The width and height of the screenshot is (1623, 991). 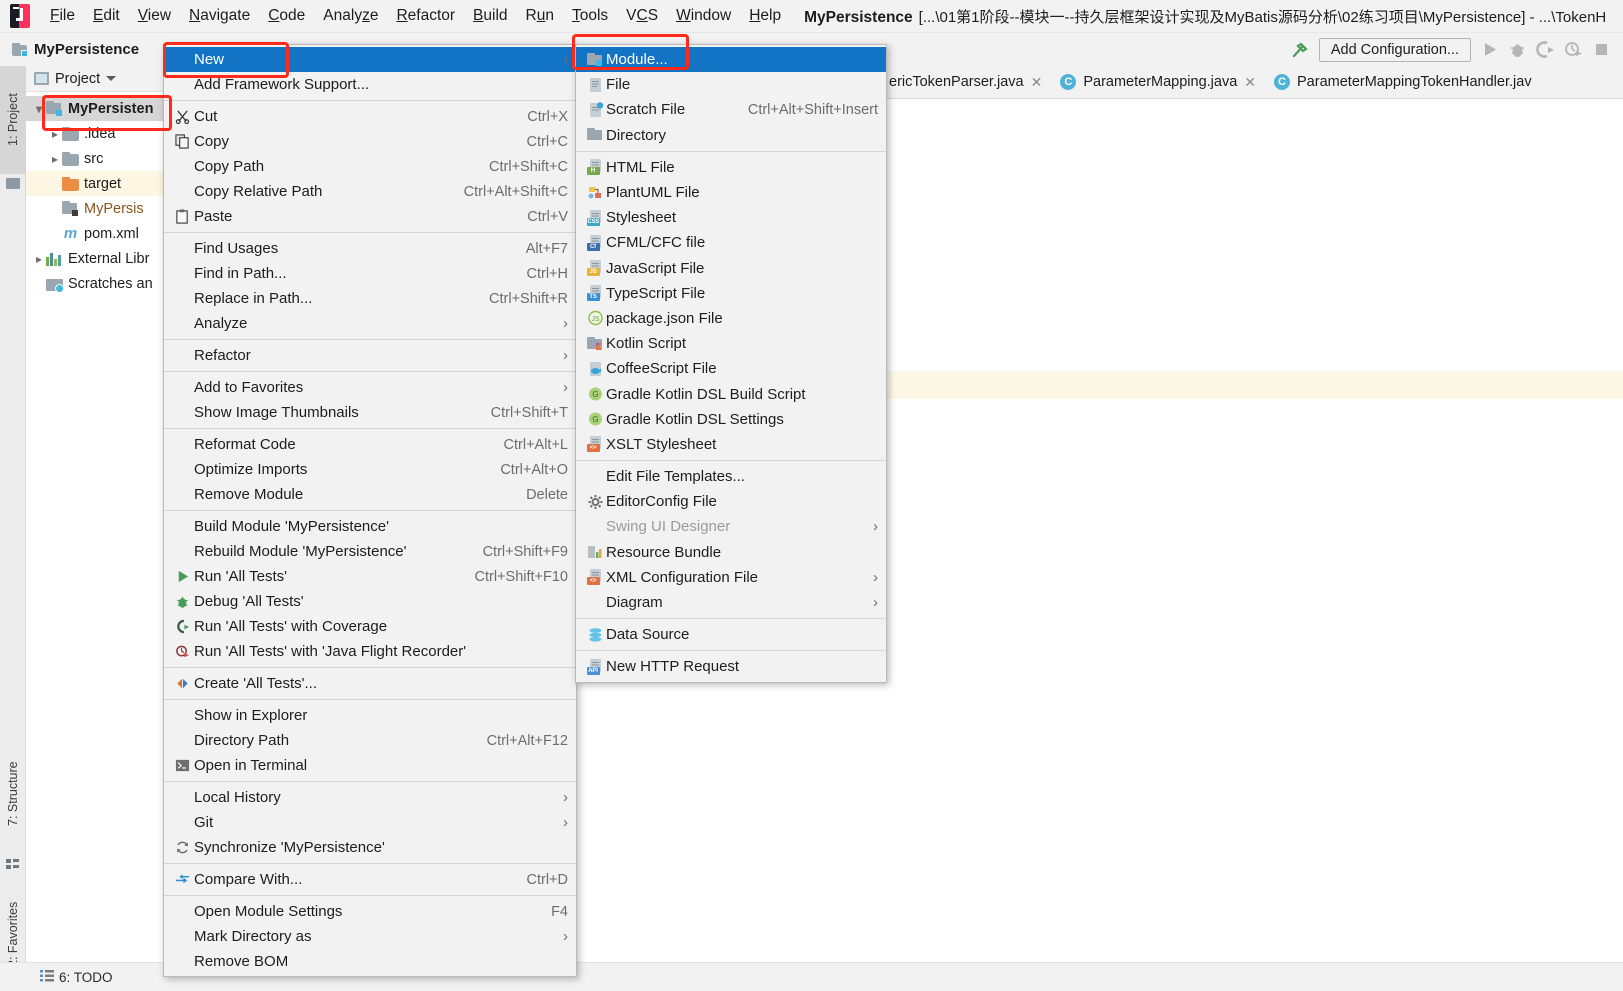 What do you see at coordinates (731, 501) in the screenshot?
I see `new-submenu-item-editorconfig-file: EditorConfig File` at bounding box center [731, 501].